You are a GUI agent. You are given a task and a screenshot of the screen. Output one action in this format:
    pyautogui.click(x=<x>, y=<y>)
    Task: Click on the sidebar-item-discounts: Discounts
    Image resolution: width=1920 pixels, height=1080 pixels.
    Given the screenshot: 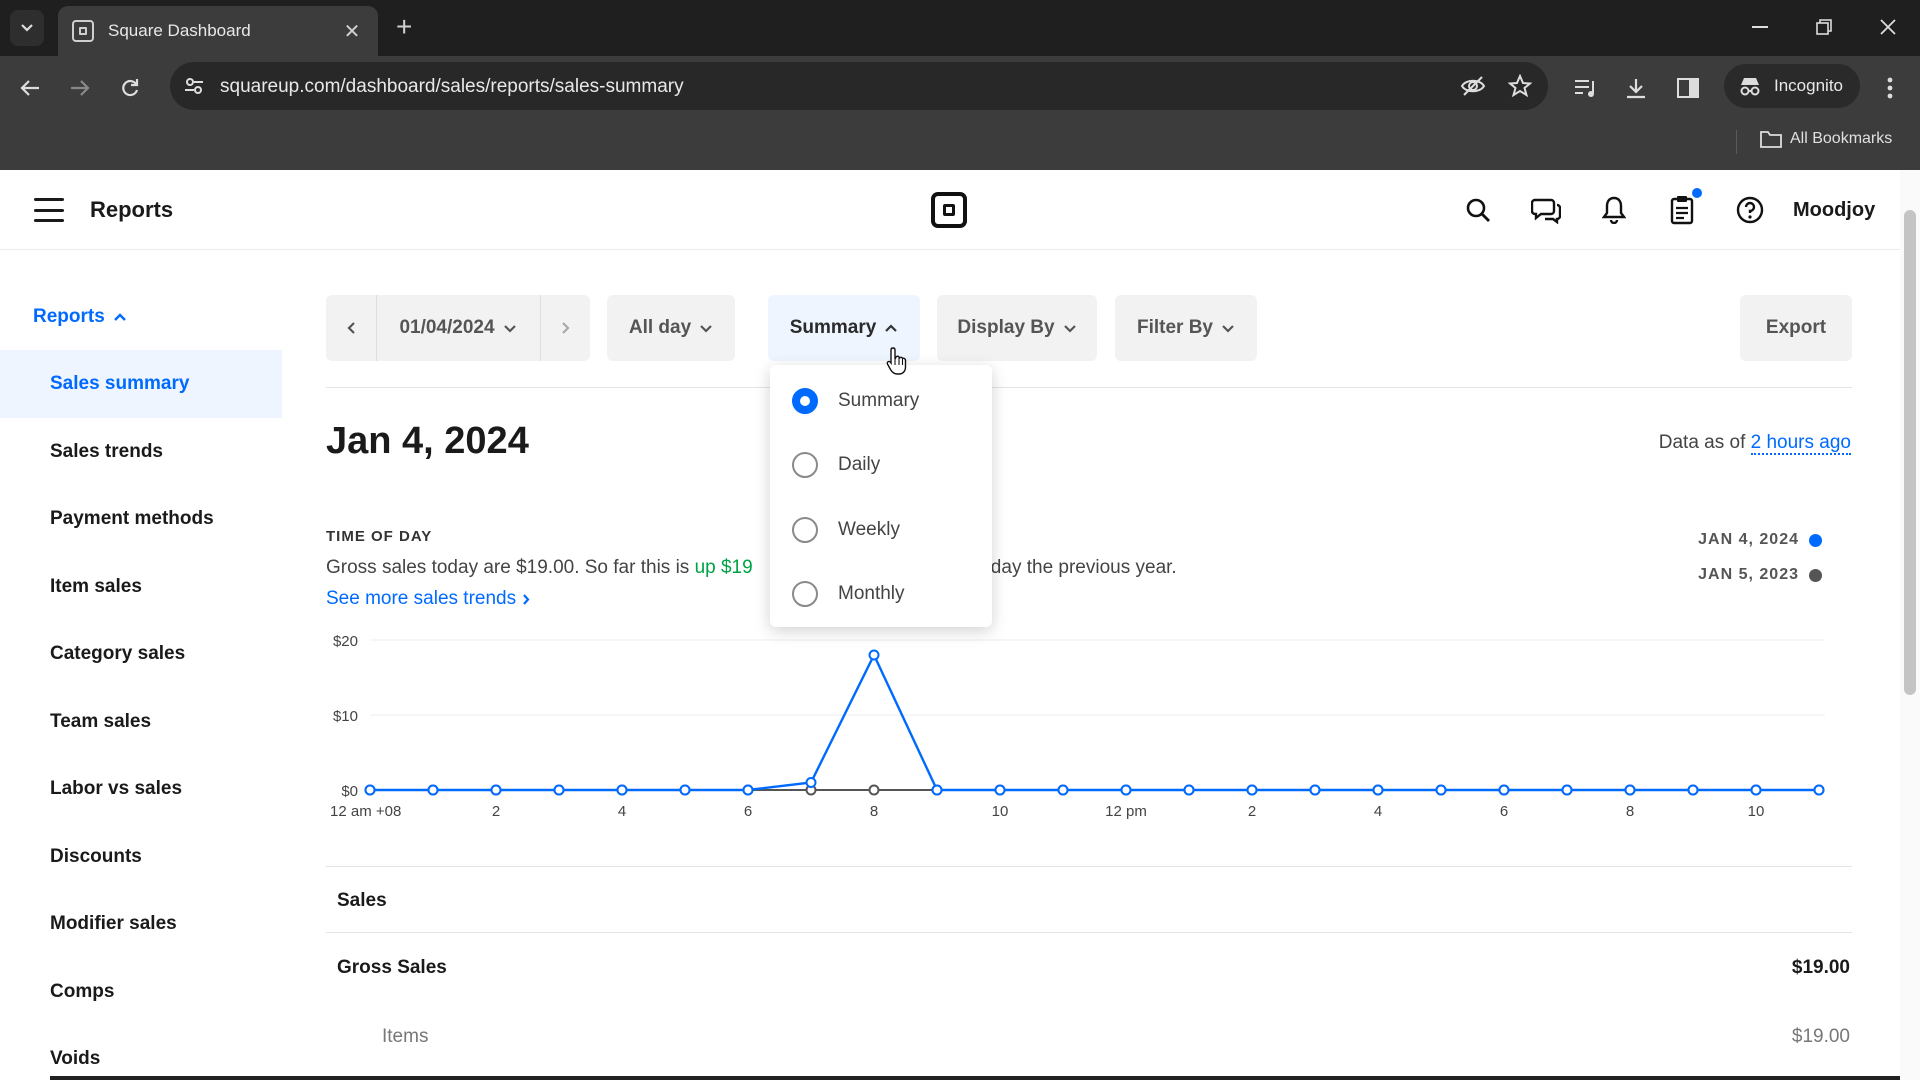 What is the action you would take?
    pyautogui.click(x=141, y=857)
    